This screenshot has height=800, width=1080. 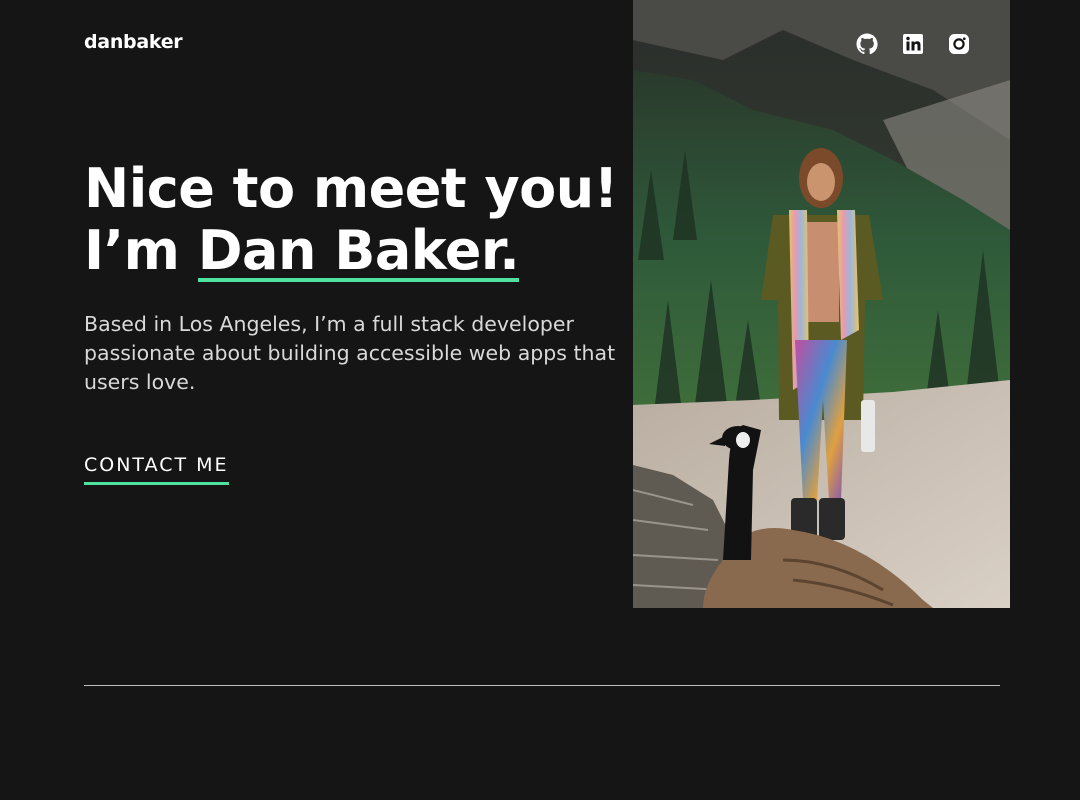 I want to click on hero-headline: Nice to meet you! I’m Dan Baker., so click(x=351, y=220).